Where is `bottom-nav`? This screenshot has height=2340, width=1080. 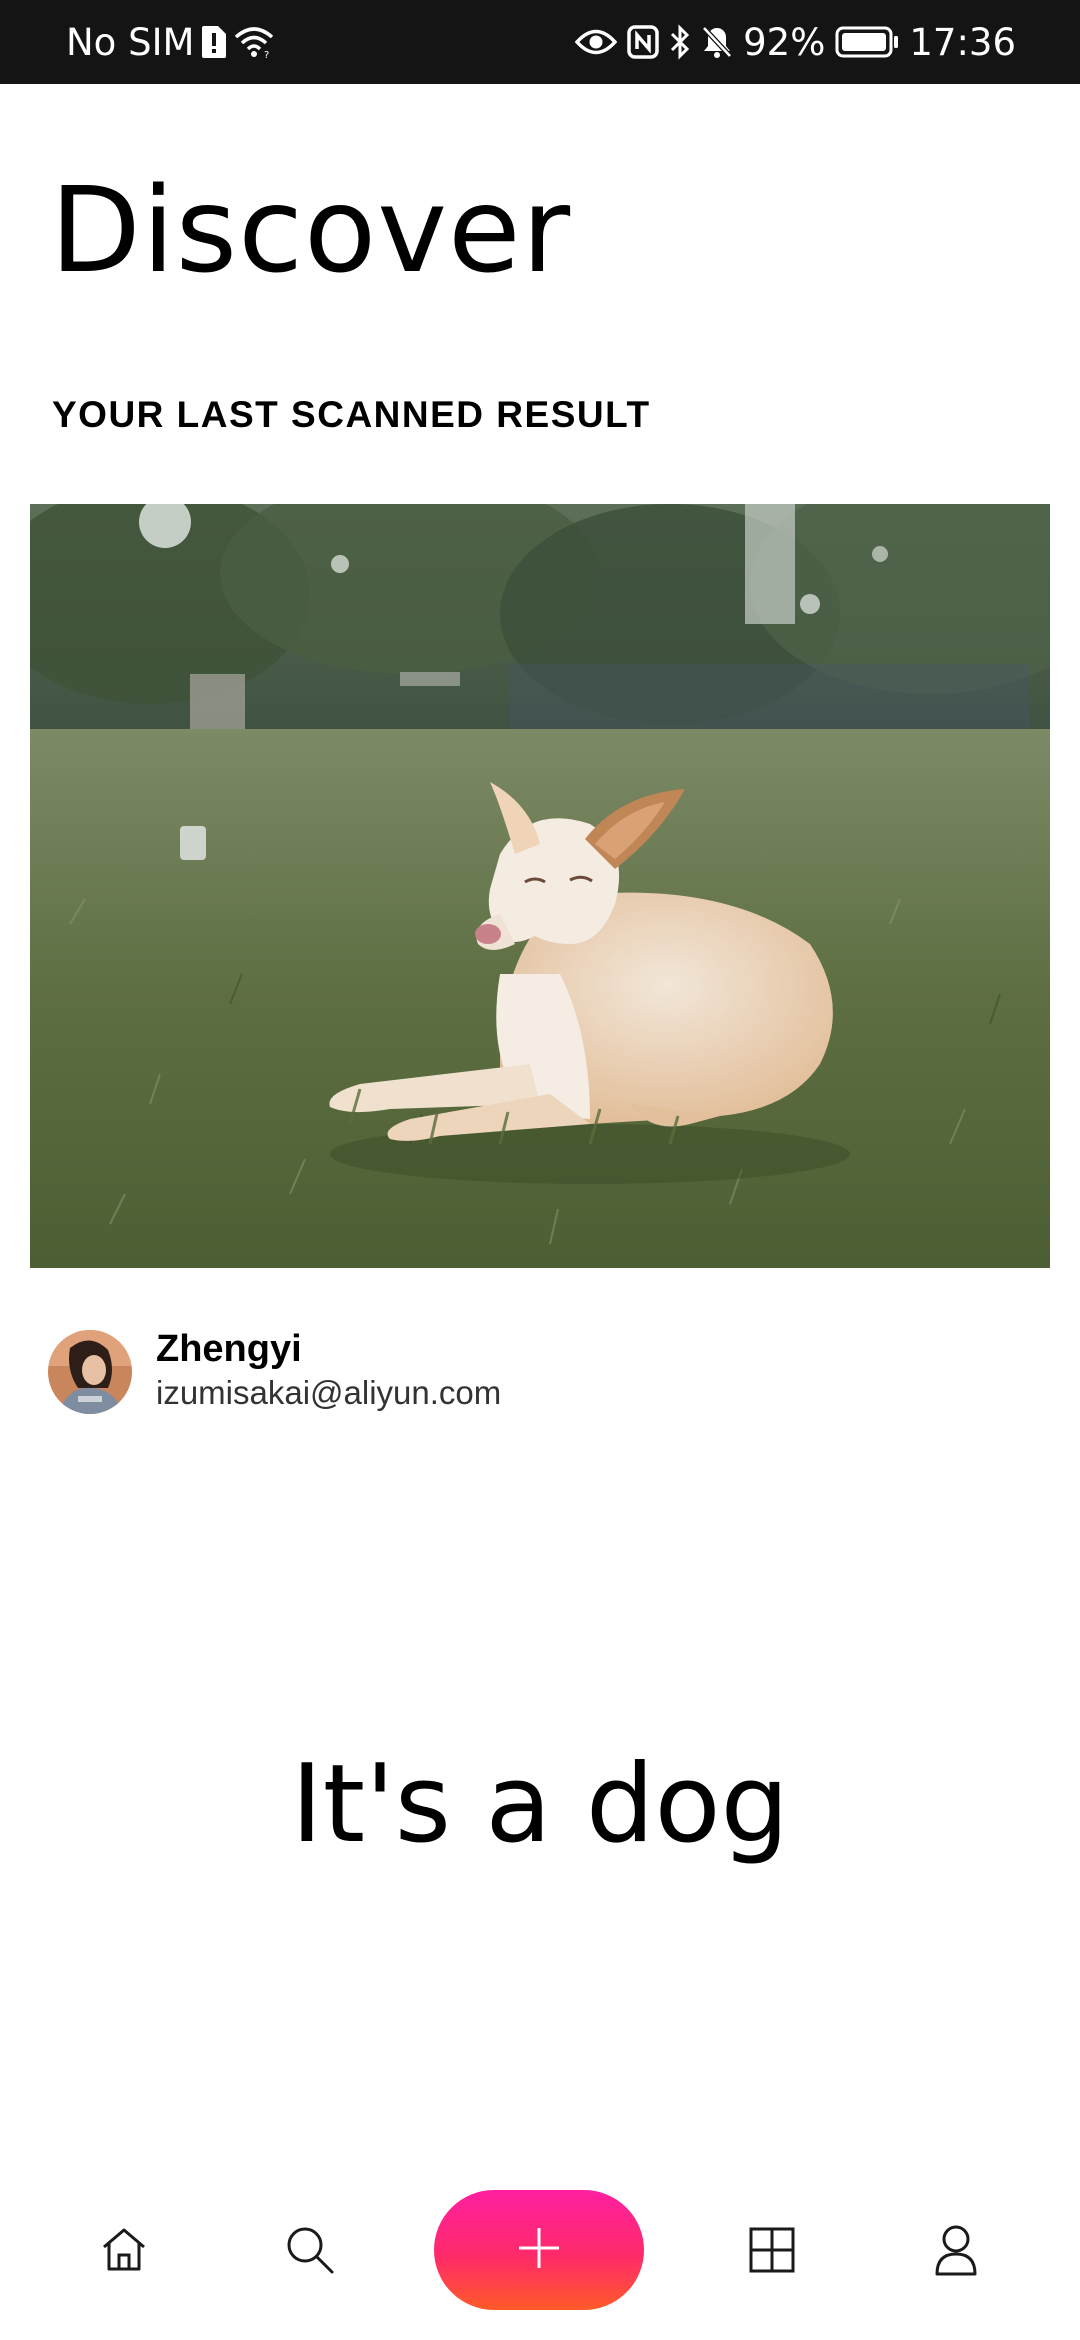 bottom-nav is located at coordinates (540, 2250).